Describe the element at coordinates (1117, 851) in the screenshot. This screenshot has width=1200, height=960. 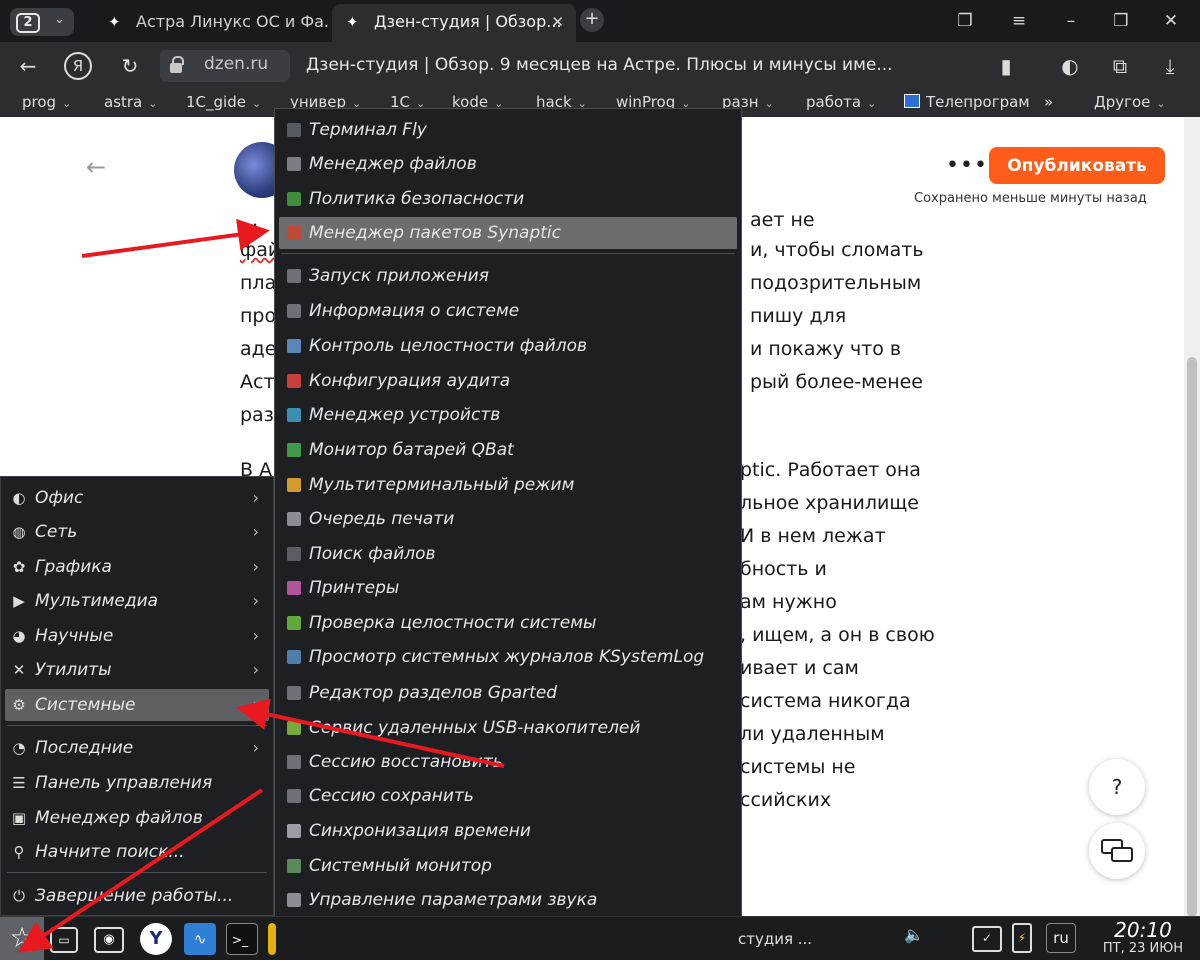
I see `chat-button` at that location.